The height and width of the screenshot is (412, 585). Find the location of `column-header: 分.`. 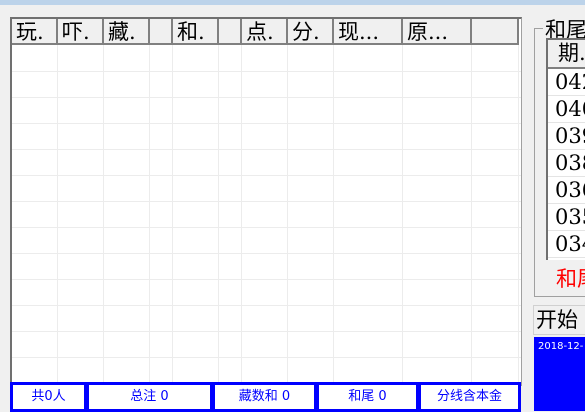

column-header: 分. is located at coordinates (311, 32).